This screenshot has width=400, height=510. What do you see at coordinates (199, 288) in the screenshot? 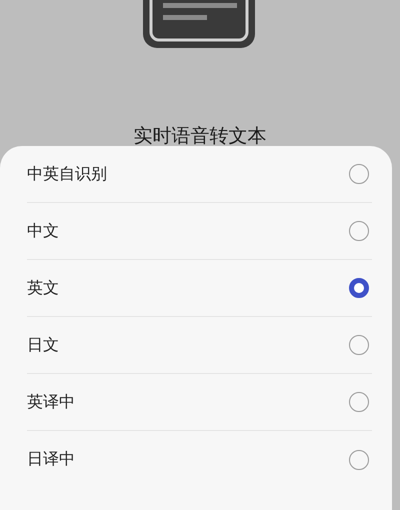
I see `language-option: 英文` at bounding box center [199, 288].